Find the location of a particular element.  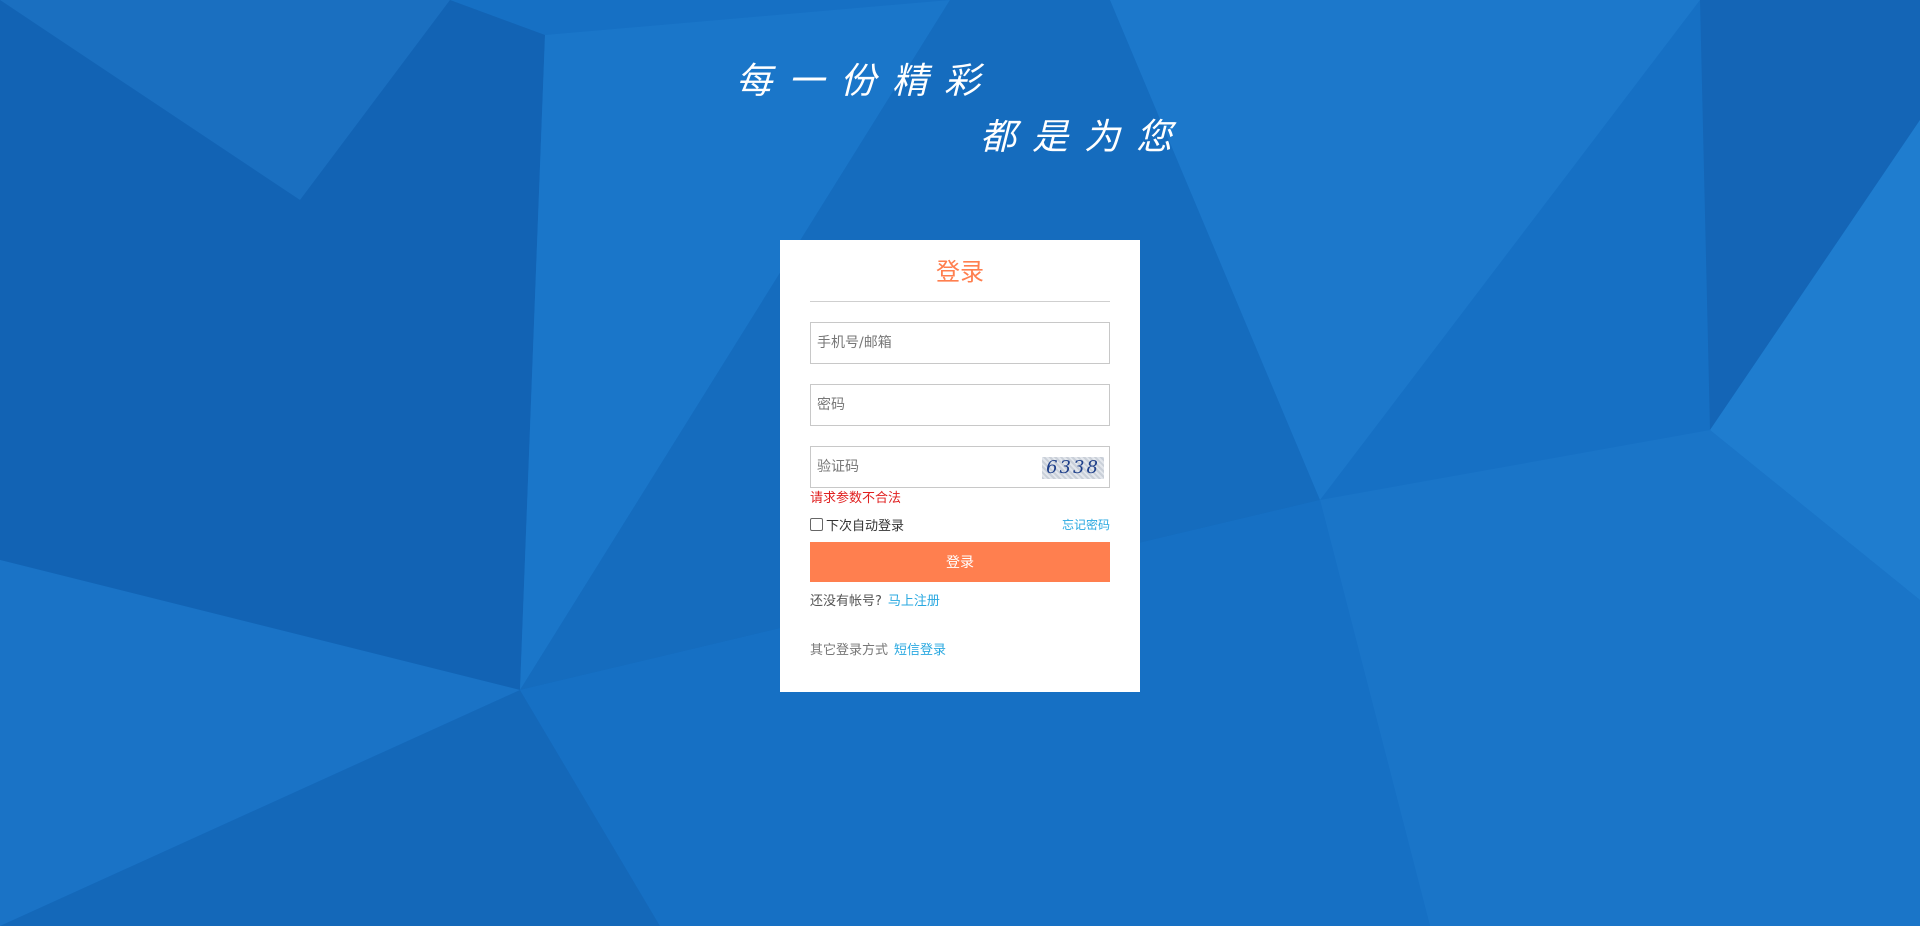

register-link: 马上注册 is located at coordinates (914, 601).